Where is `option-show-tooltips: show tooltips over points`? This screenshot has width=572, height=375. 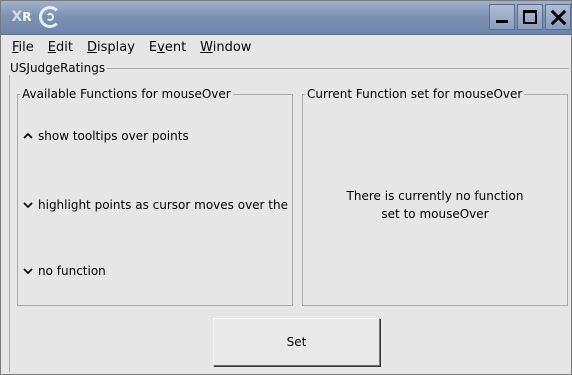 option-show-tooltips: show tooltips over points is located at coordinates (156, 136).